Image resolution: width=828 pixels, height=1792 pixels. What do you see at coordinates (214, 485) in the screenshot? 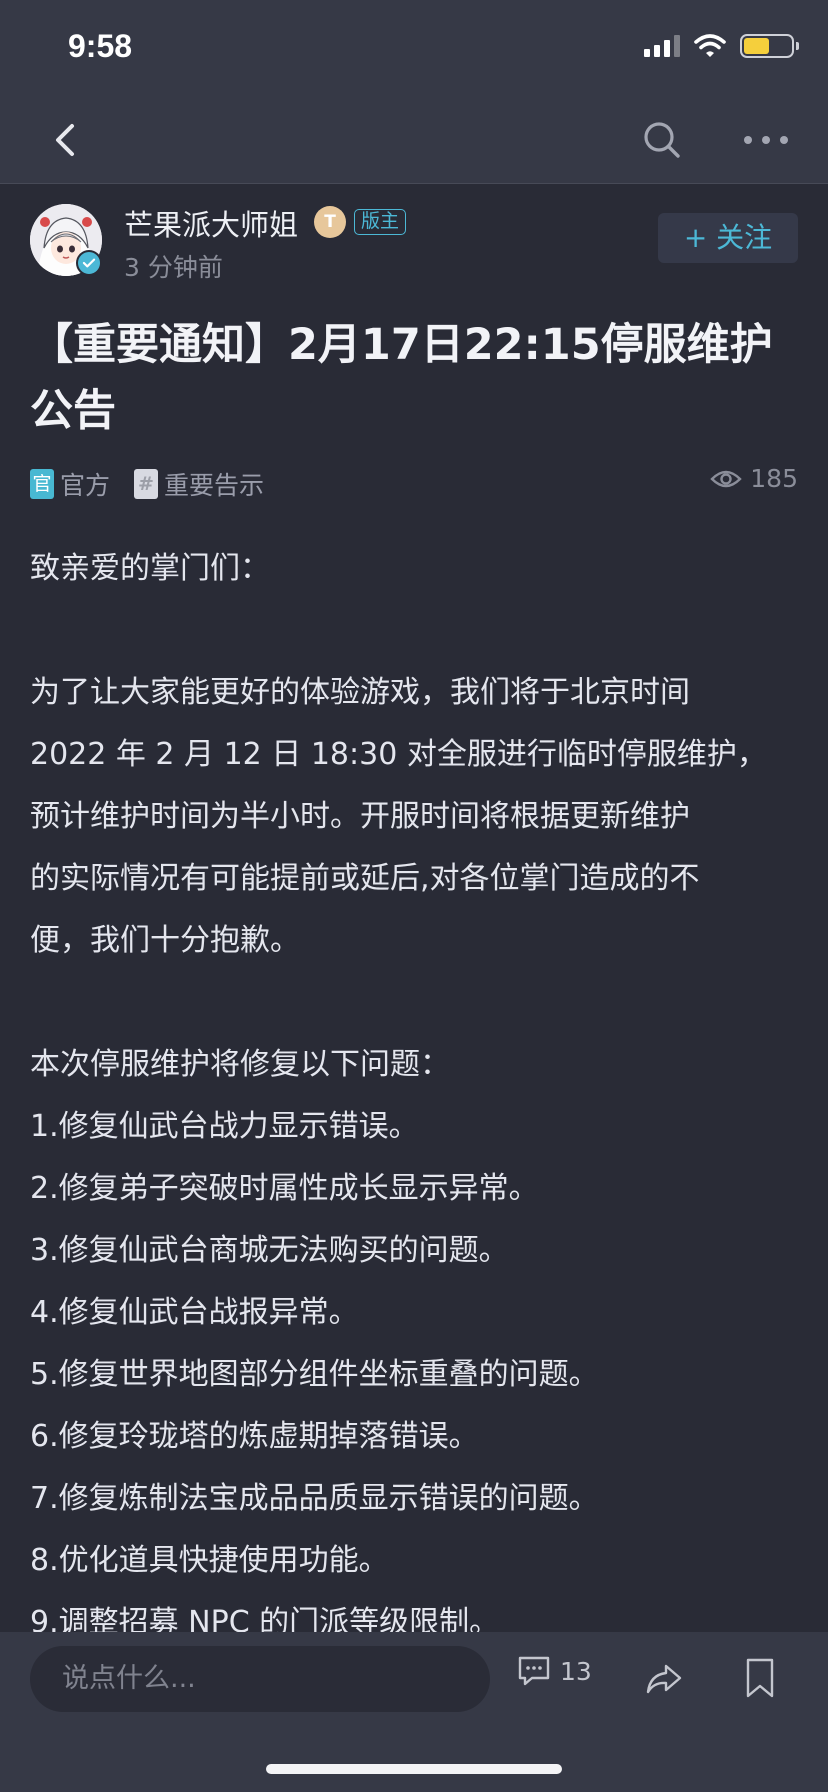
I see `tag-label: 重要告示` at bounding box center [214, 485].